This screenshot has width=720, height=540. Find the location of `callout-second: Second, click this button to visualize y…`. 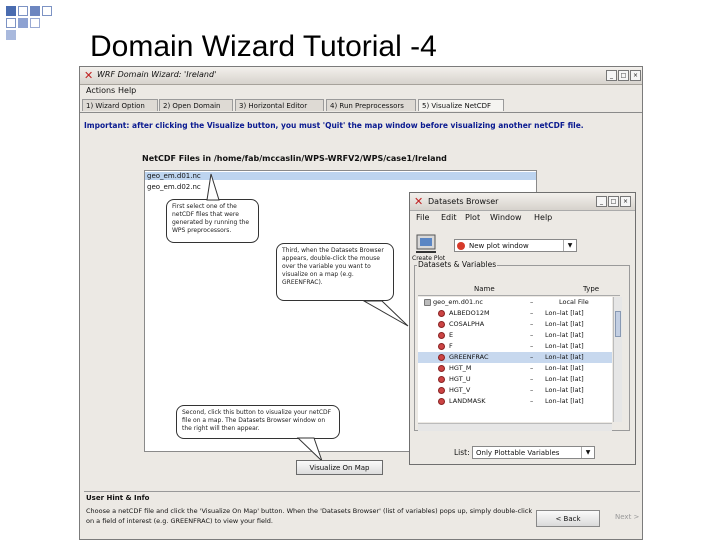

callout-second: Second, click this button to visualize y… is located at coordinates (258, 422).